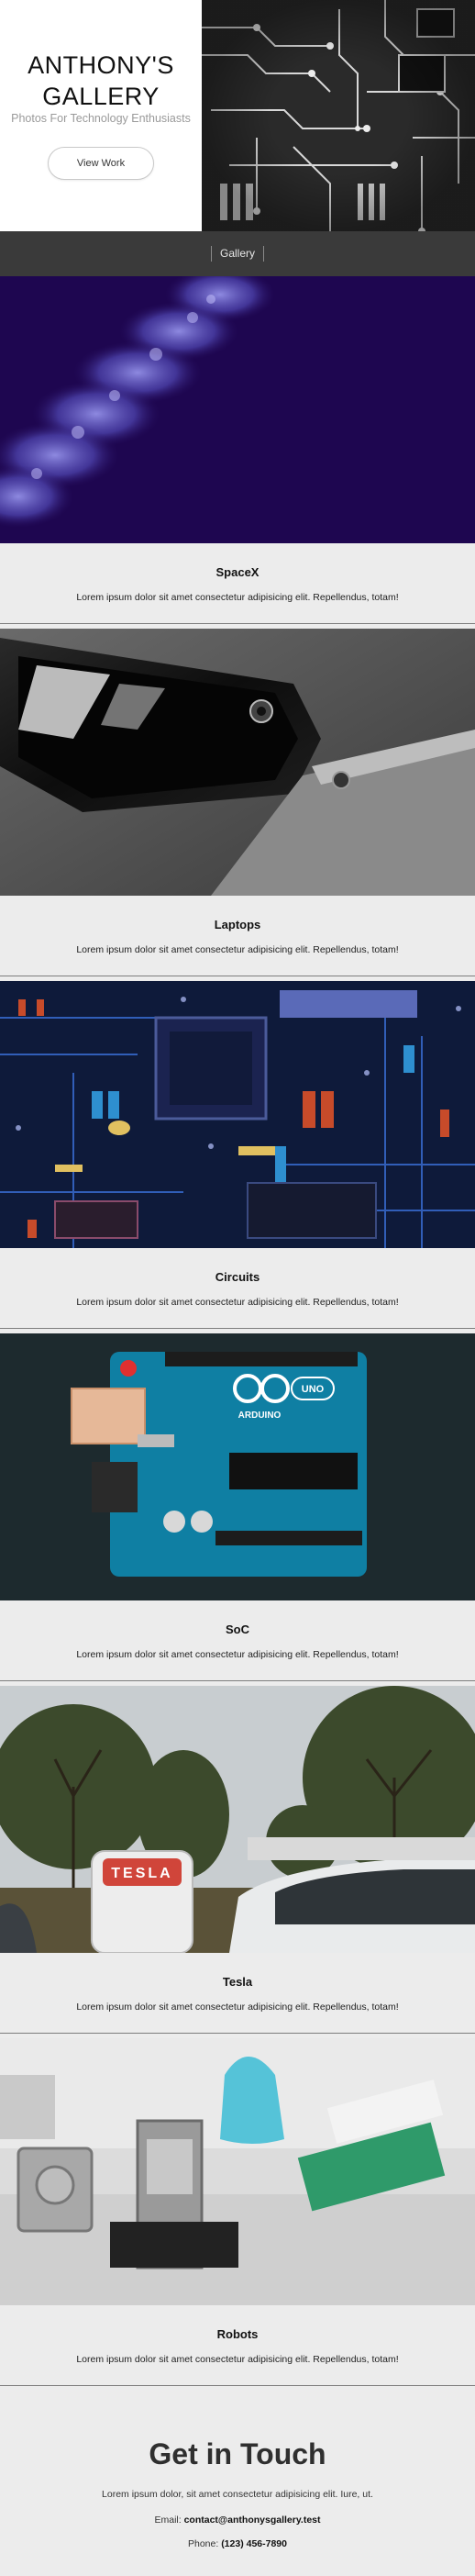  Describe the element at coordinates (237, 572) in the screenshot. I see `gallery-item-title: SpaceX` at that location.